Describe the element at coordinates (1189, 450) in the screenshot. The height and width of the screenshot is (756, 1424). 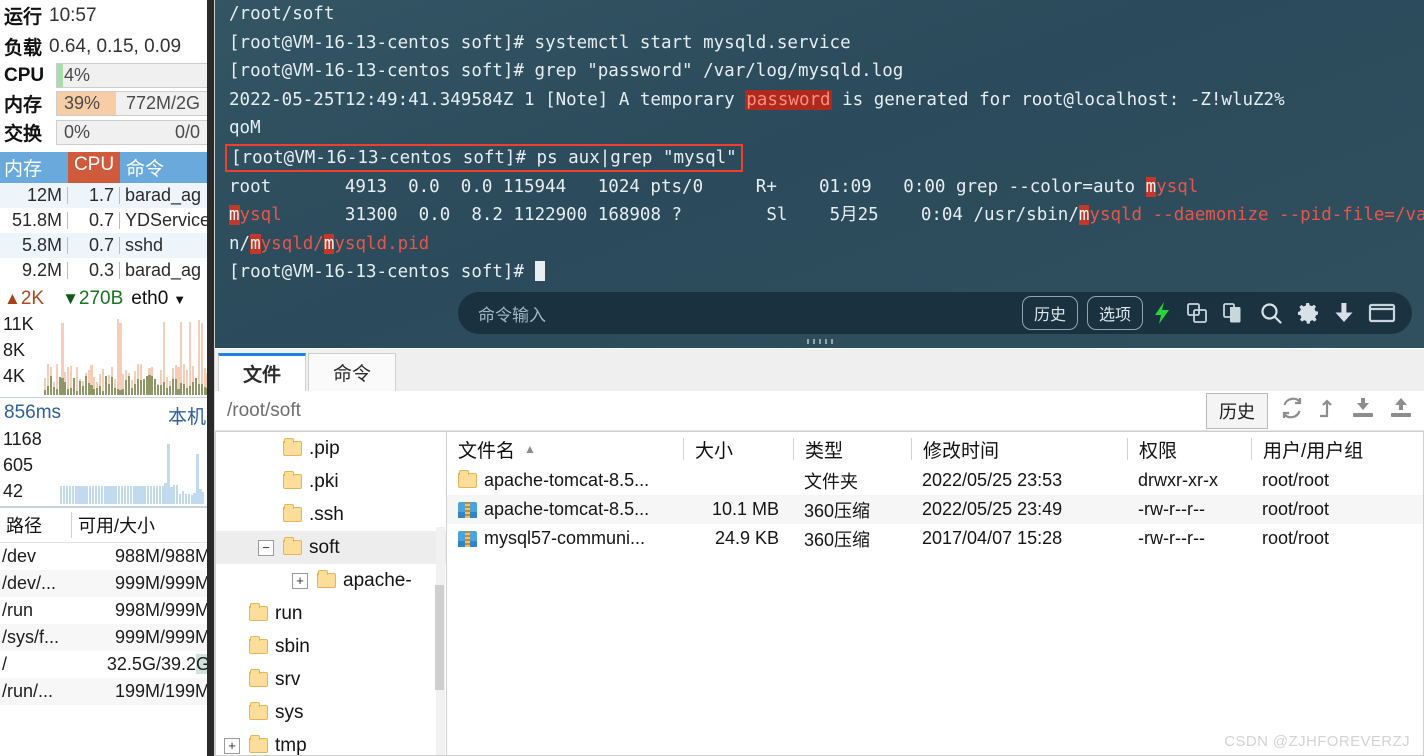
I see `col-header-permissions: 权限` at that location.